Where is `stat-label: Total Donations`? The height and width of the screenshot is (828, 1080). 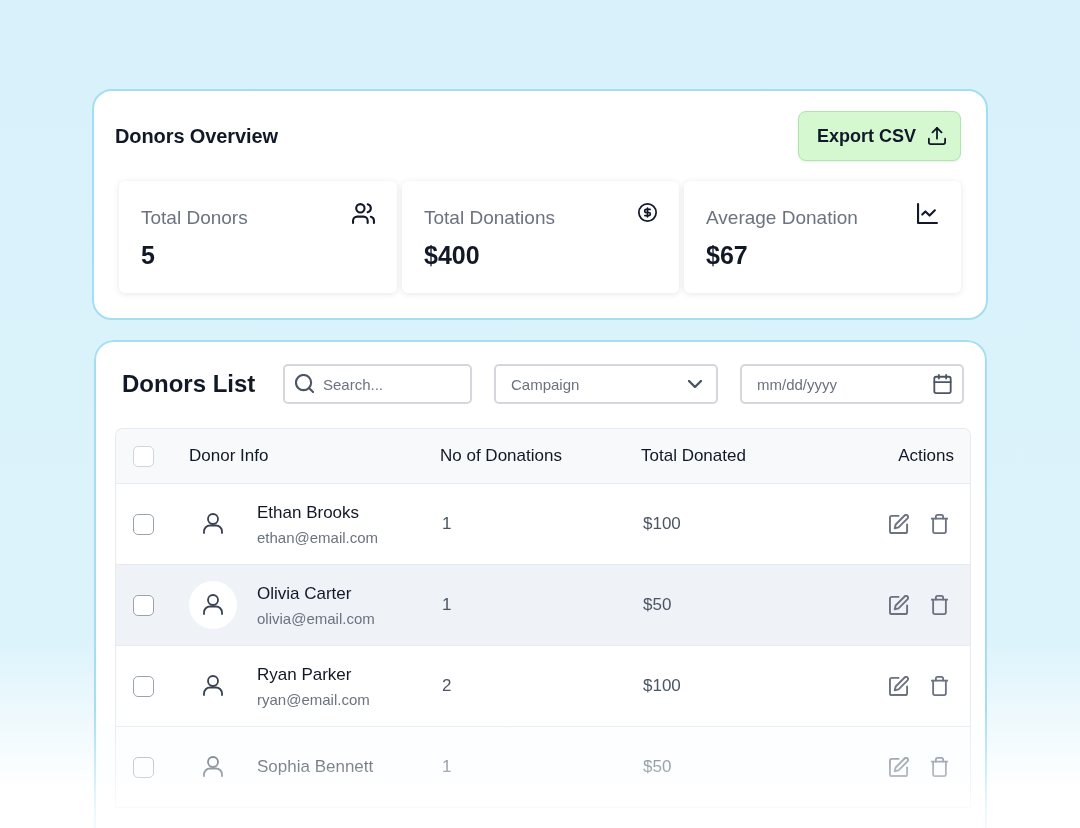
stat-label: Total Donations is located at coordinates (489, 218).